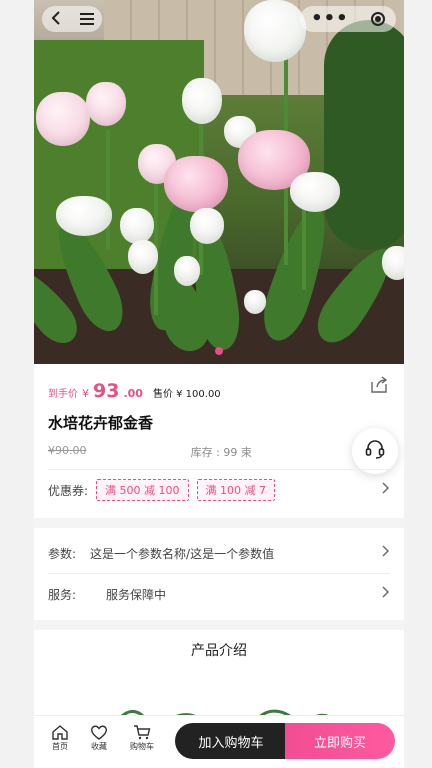 This screenshot has width=432, height=768. I want to click on chevron-left-icon, so click(57, 19).